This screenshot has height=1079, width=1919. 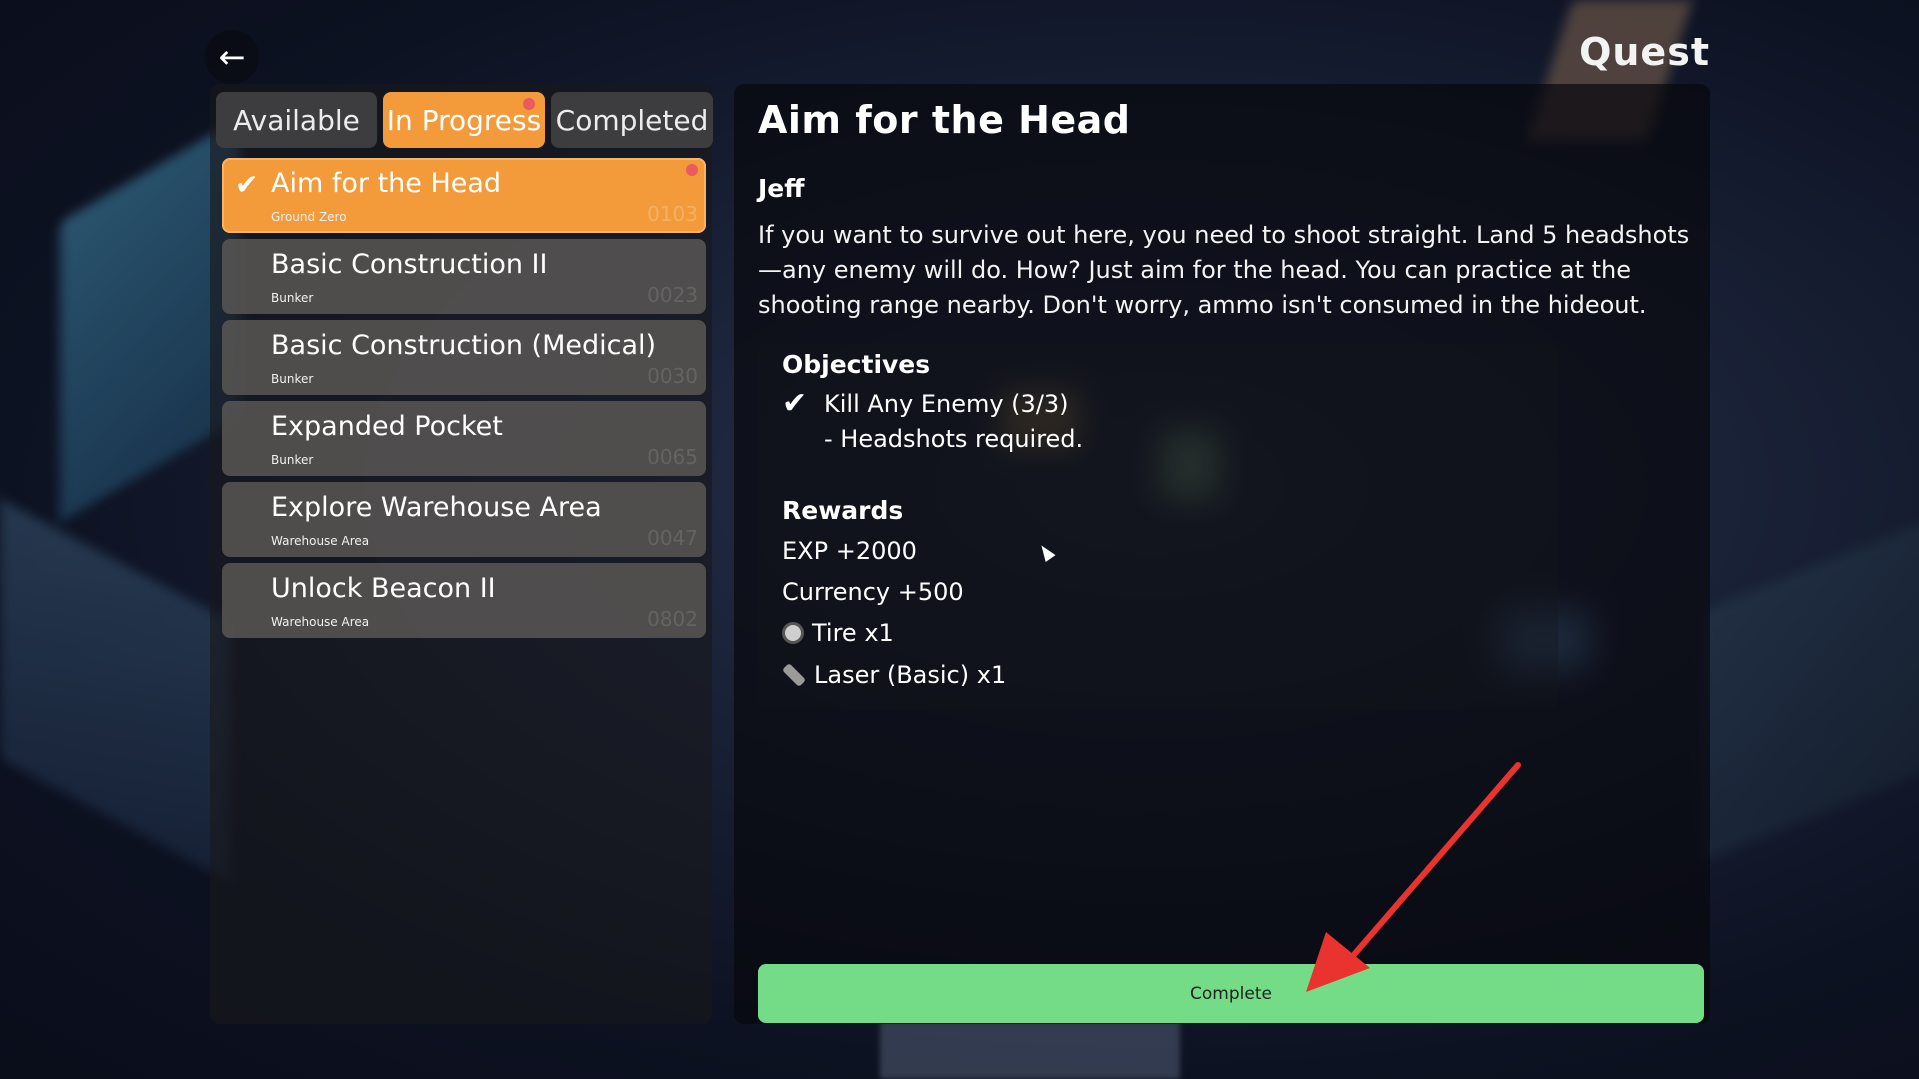 What do you see at coordinates (781, 188) in the screenshot?
I see `quest-giver: Jeff` at bounding box center [781, 188].